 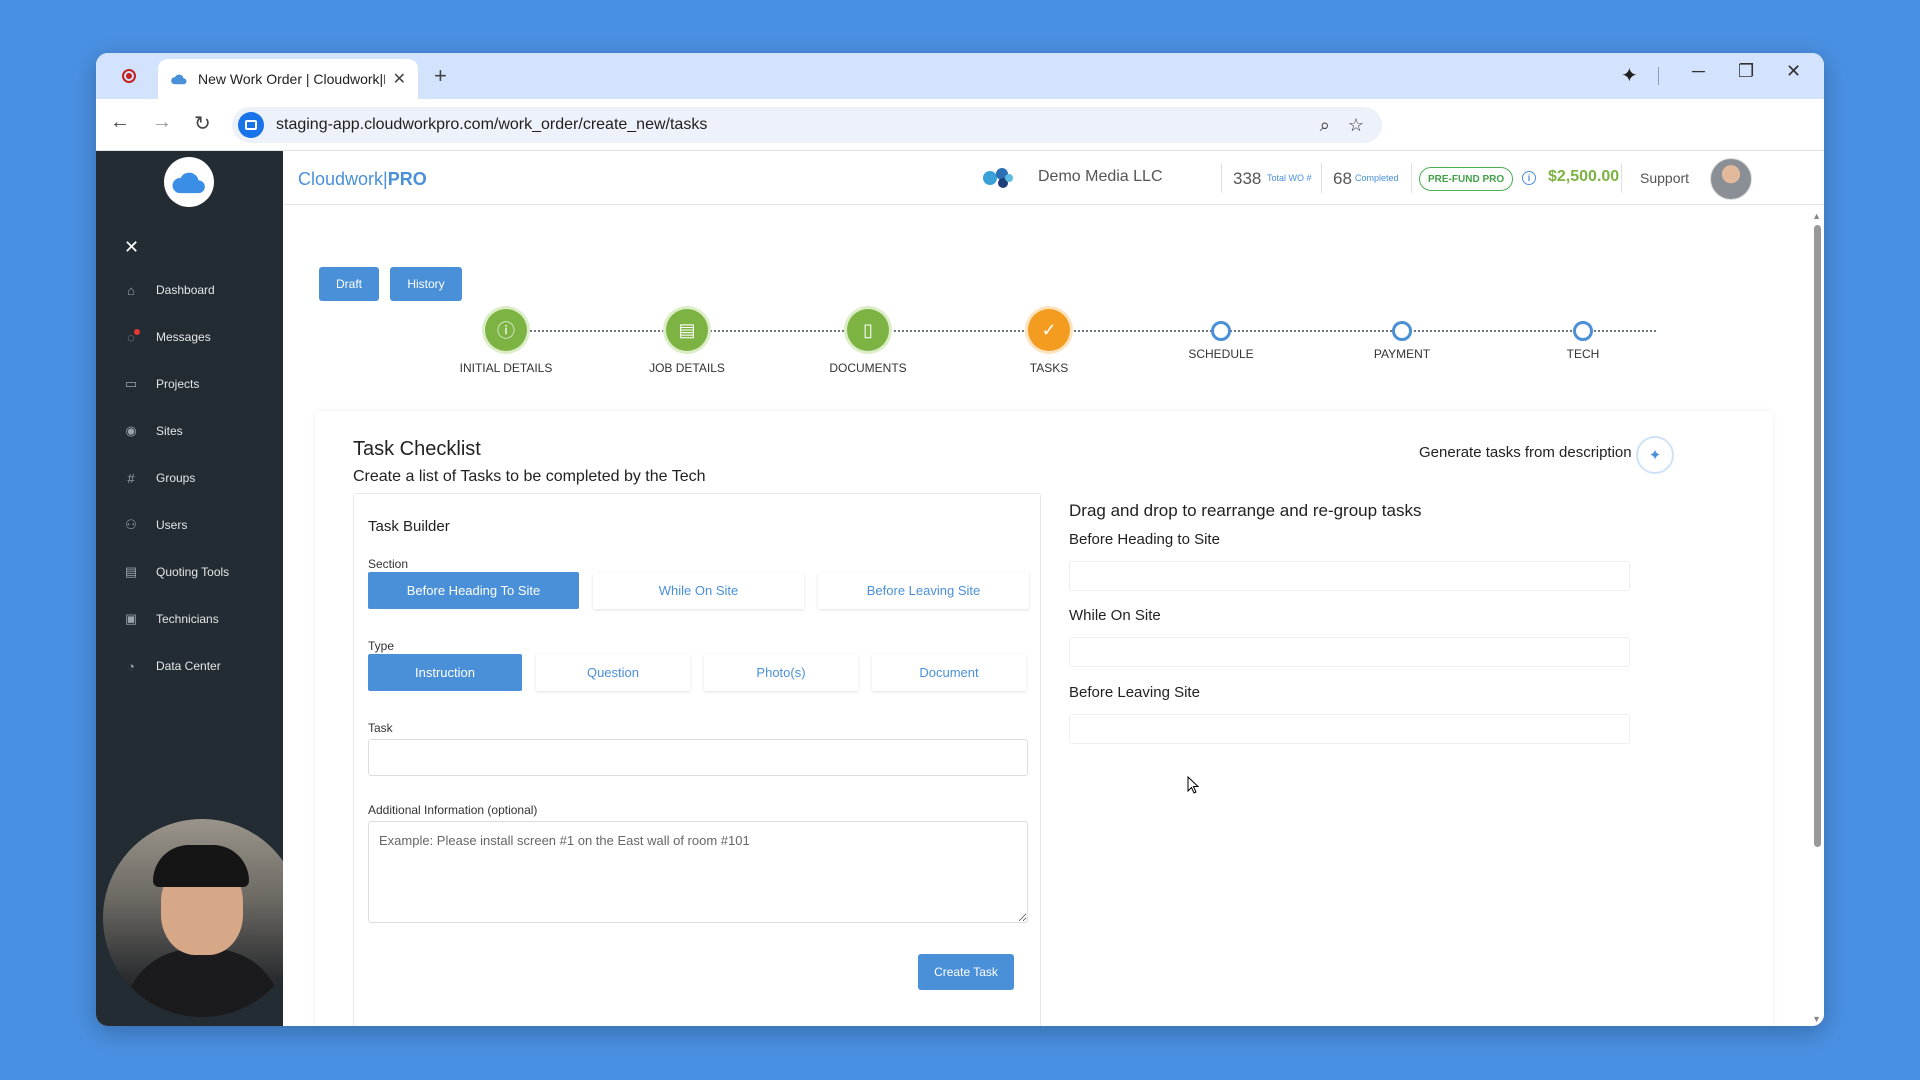 I want to click on record-icon, so click(x=129, y=76).